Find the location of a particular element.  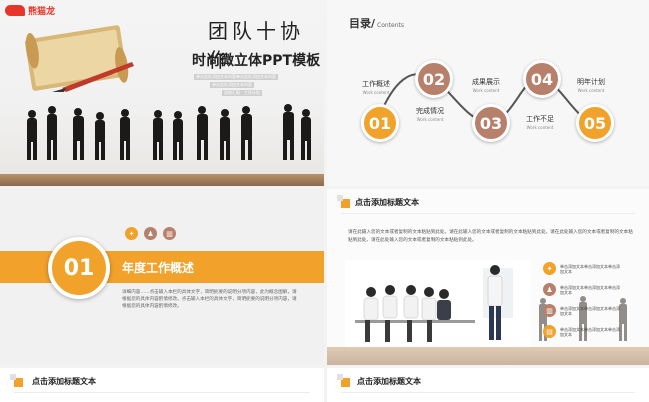

bullet-item: ♟ 单击添加文本单击添加文本单击添加文本 is located at coordinates (582, 289).